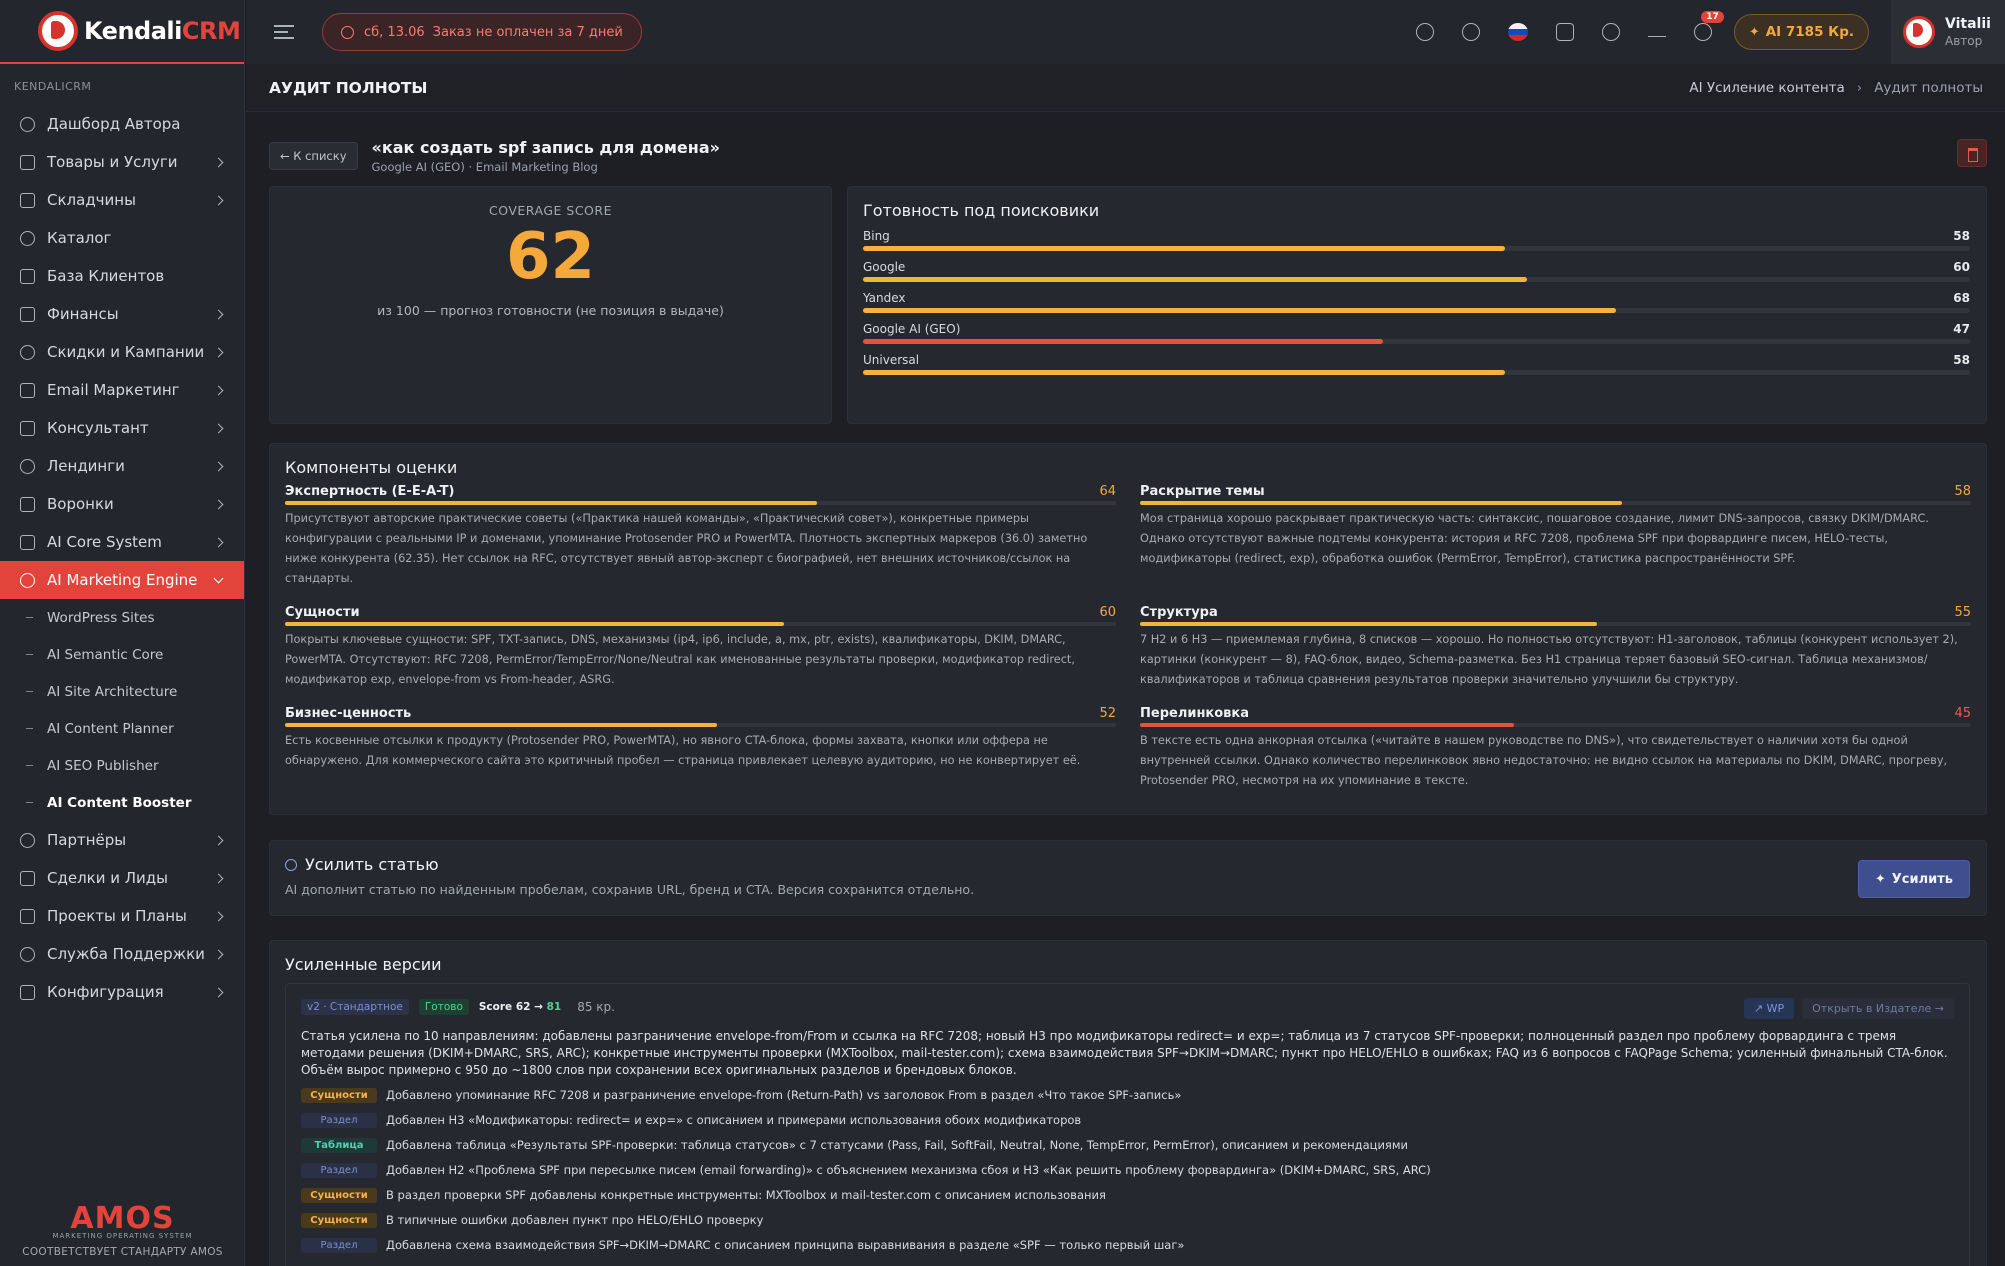 This screenshot has width=2005, height=1266. Describe the element at coordinates (1948, 32) in the screenshot. I see `user-menu: Vitalii Автор` at that location.